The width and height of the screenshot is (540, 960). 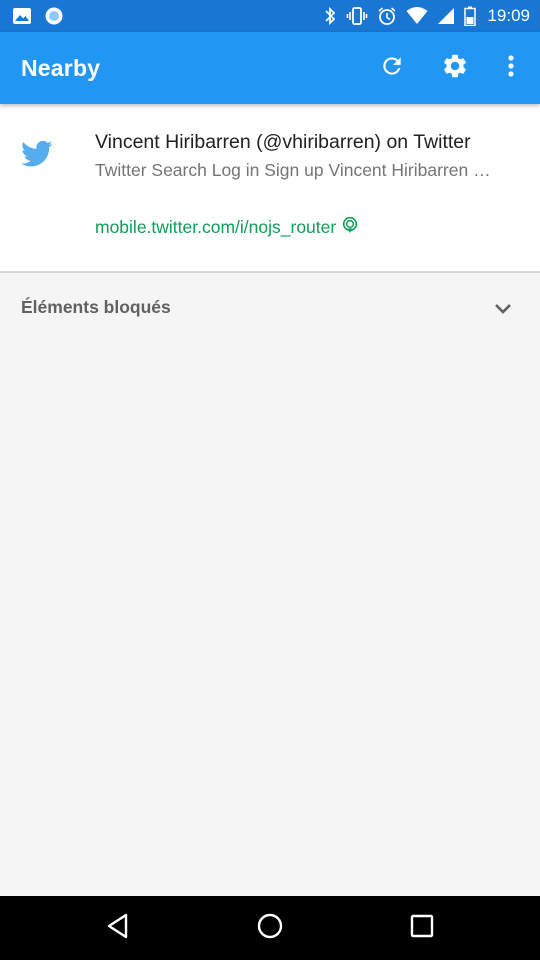 What do you see at coordinates (270, 308) in the screenshot?
I see `blocked-items-toggle: Éléments bloqués` at bounding box center [270, 308].